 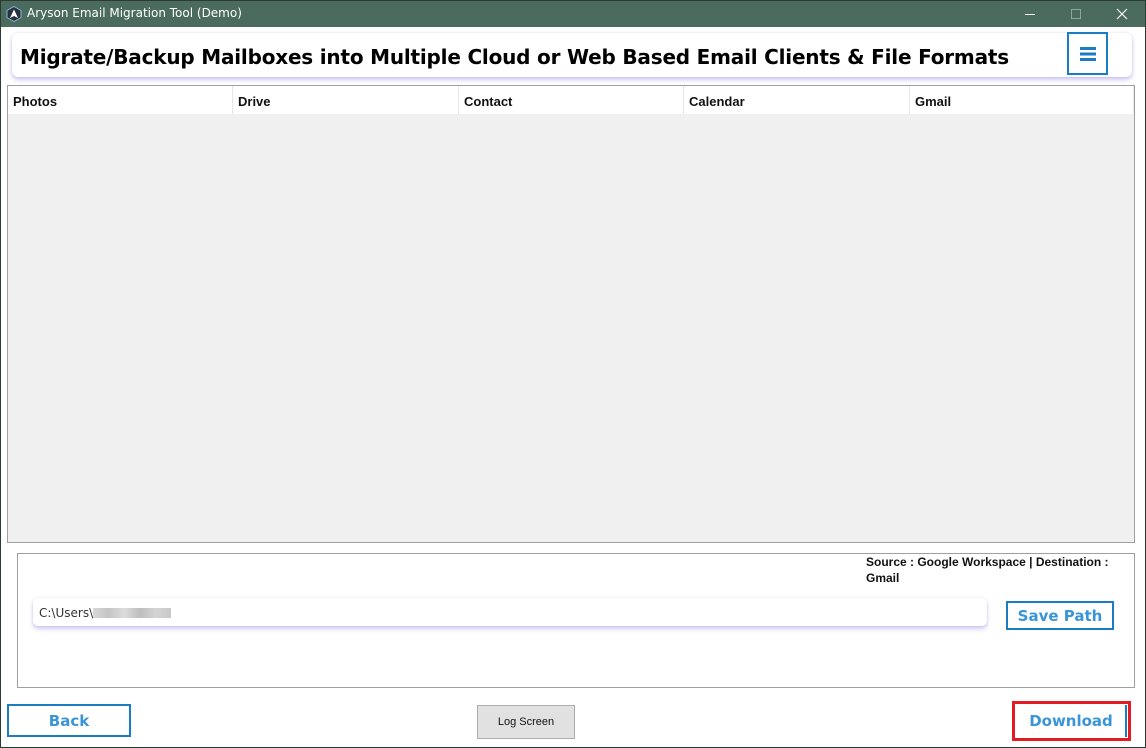 I want to click on maximize-button, so click(x=1076, y=14).